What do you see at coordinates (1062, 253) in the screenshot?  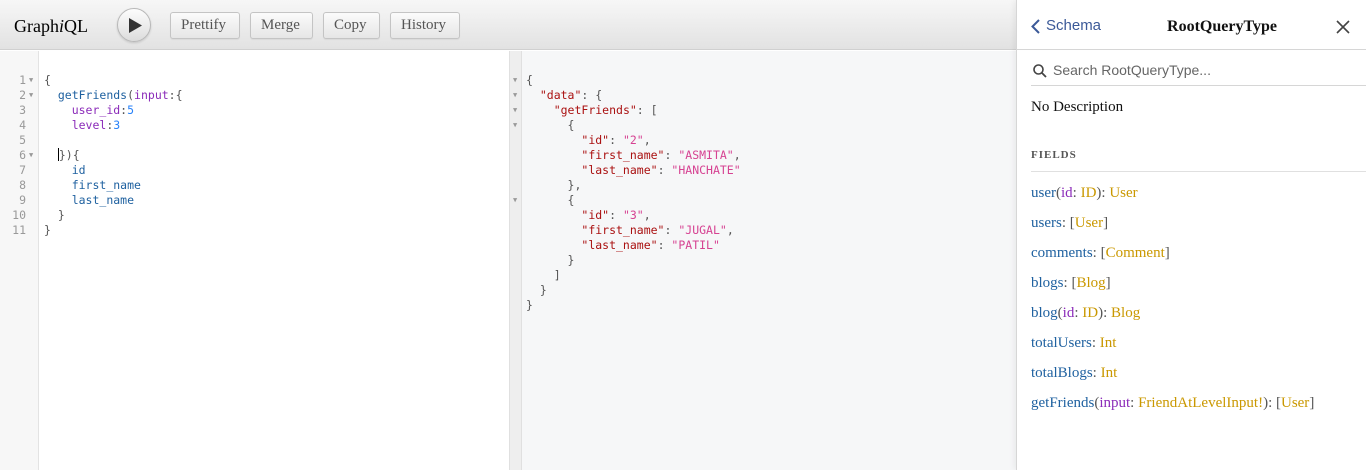 I see `field-name-link: comments` at bounding box center [1062, 253].